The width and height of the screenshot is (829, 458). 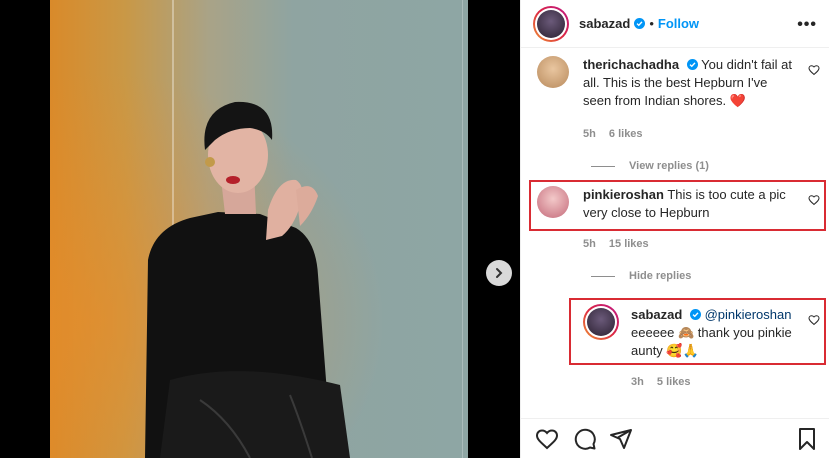 I want to click on comment-likes: 15 likes, so click(x=629, y=244).